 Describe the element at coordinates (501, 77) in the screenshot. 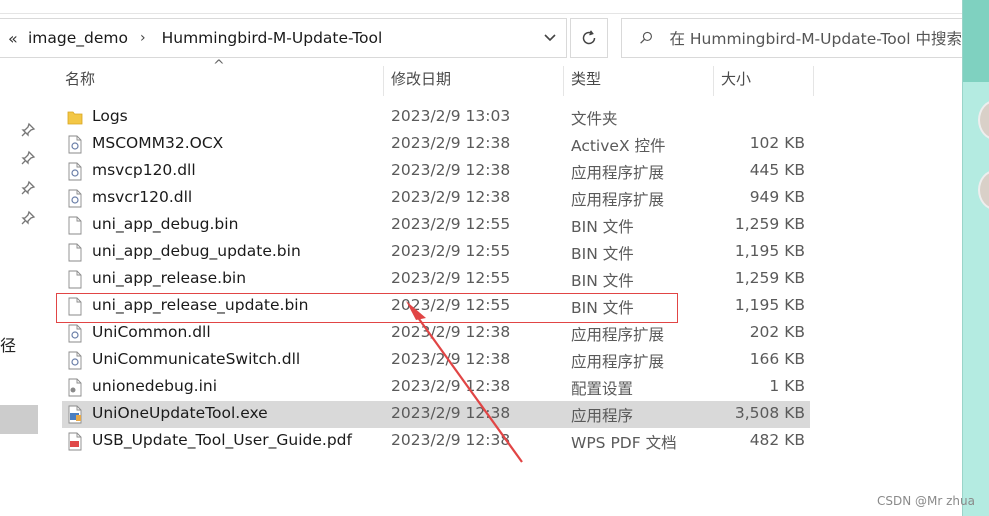

I see `column-header-row: ^ 名称 修改日期 类型 大小` at that location.